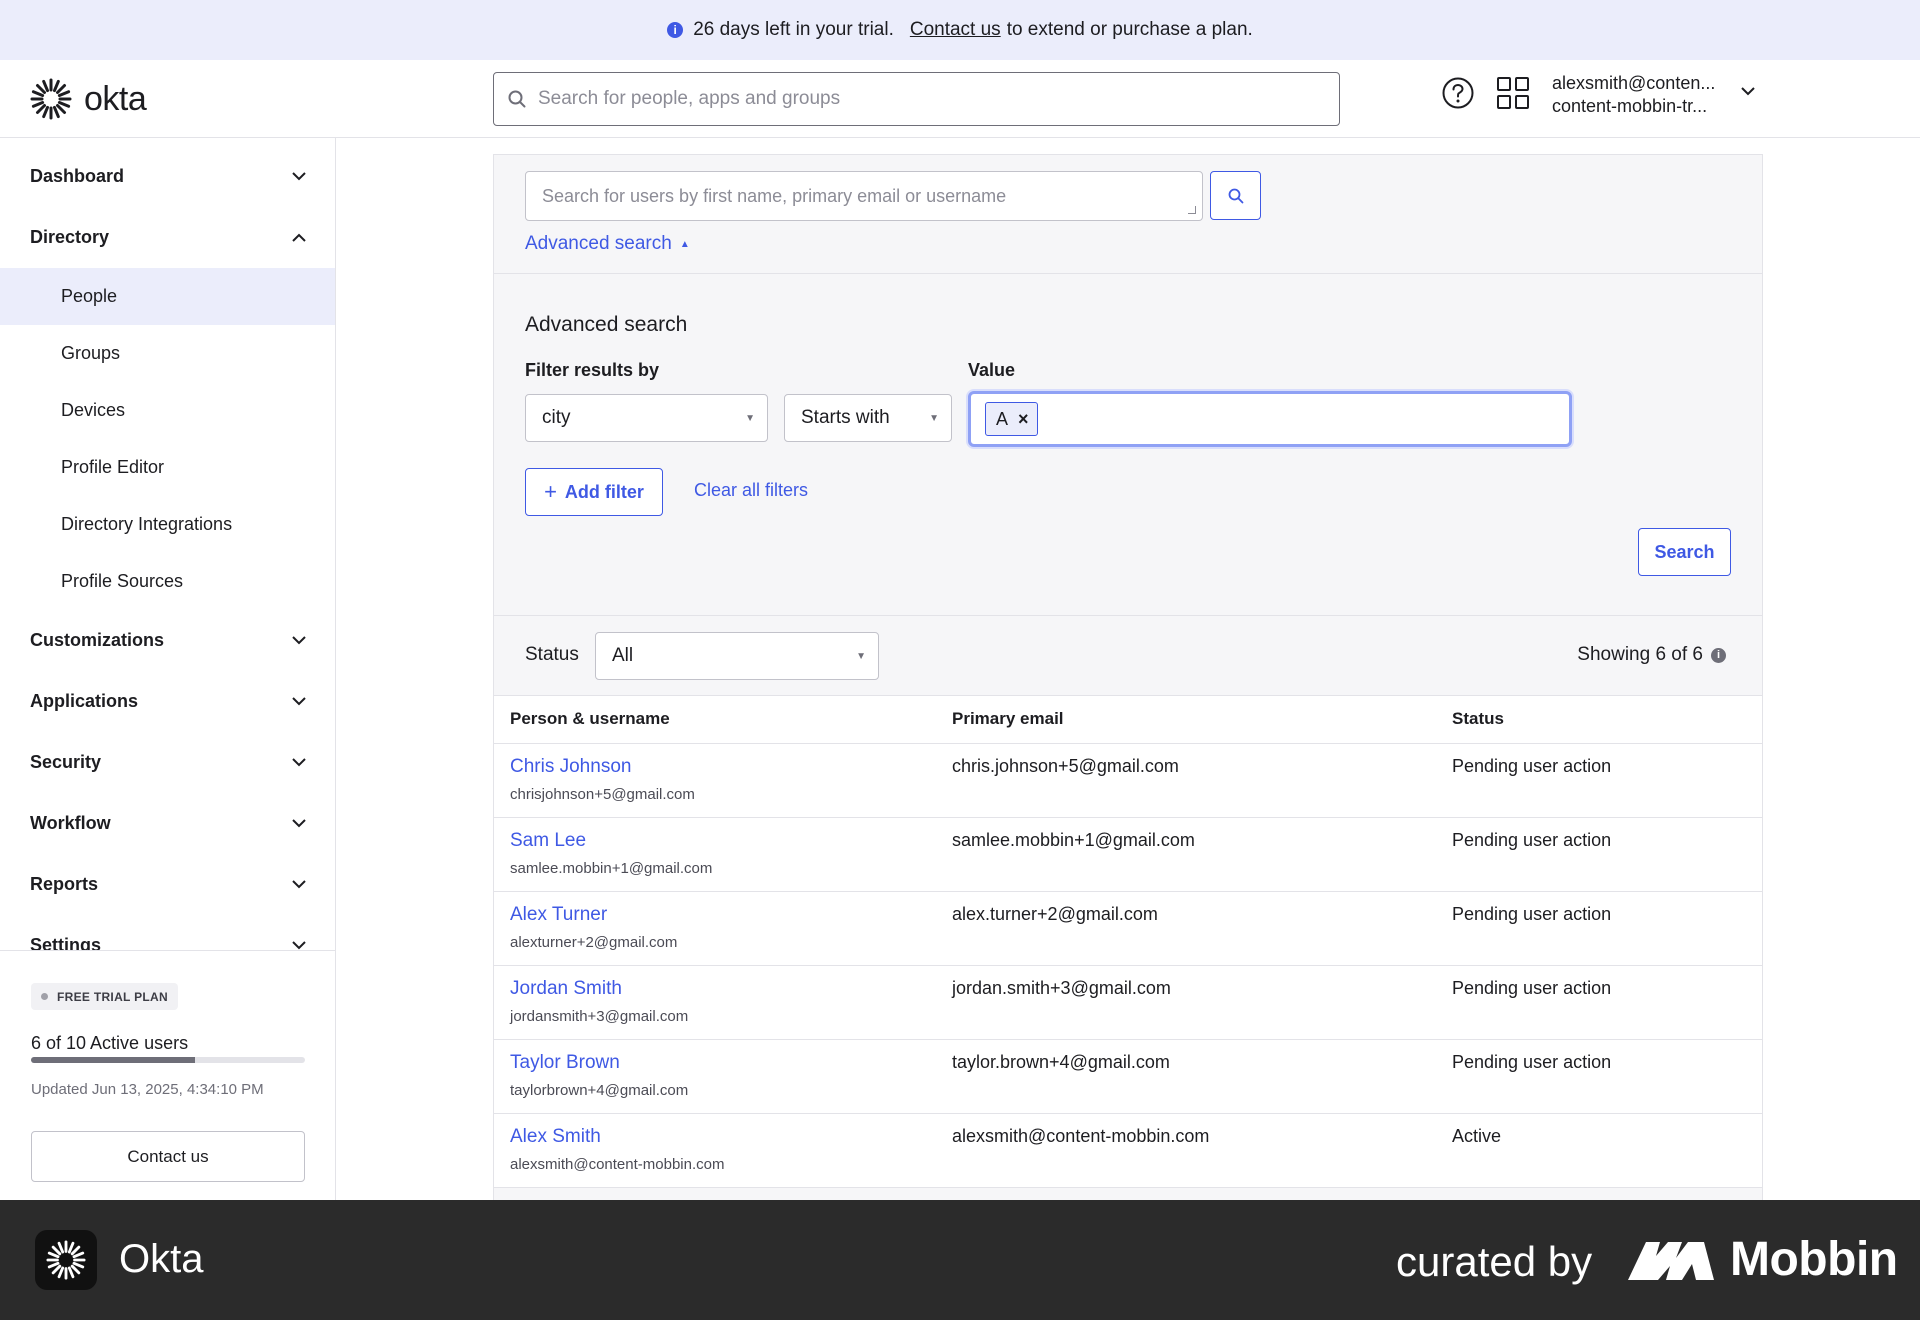 The image size is (1920, 1320). I want to click on sidebar-section-directory: Directory, so click(167, 237).